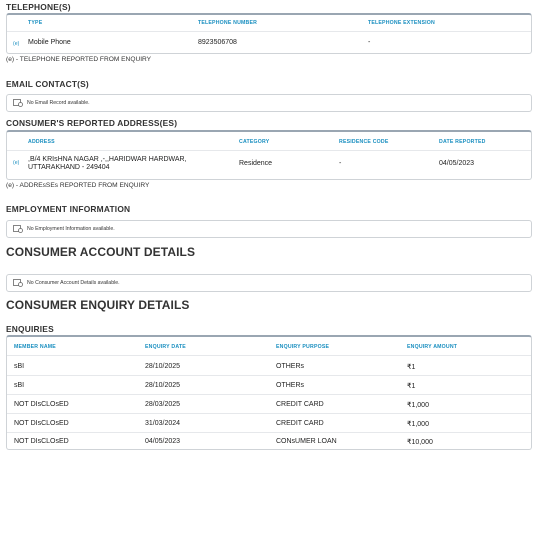 This screenshot has height=552, width=546. What do you see at coordinates (254, 142) in the screenshot?
I see `col-category: CATEGORY` at bounding box center [254, 142].